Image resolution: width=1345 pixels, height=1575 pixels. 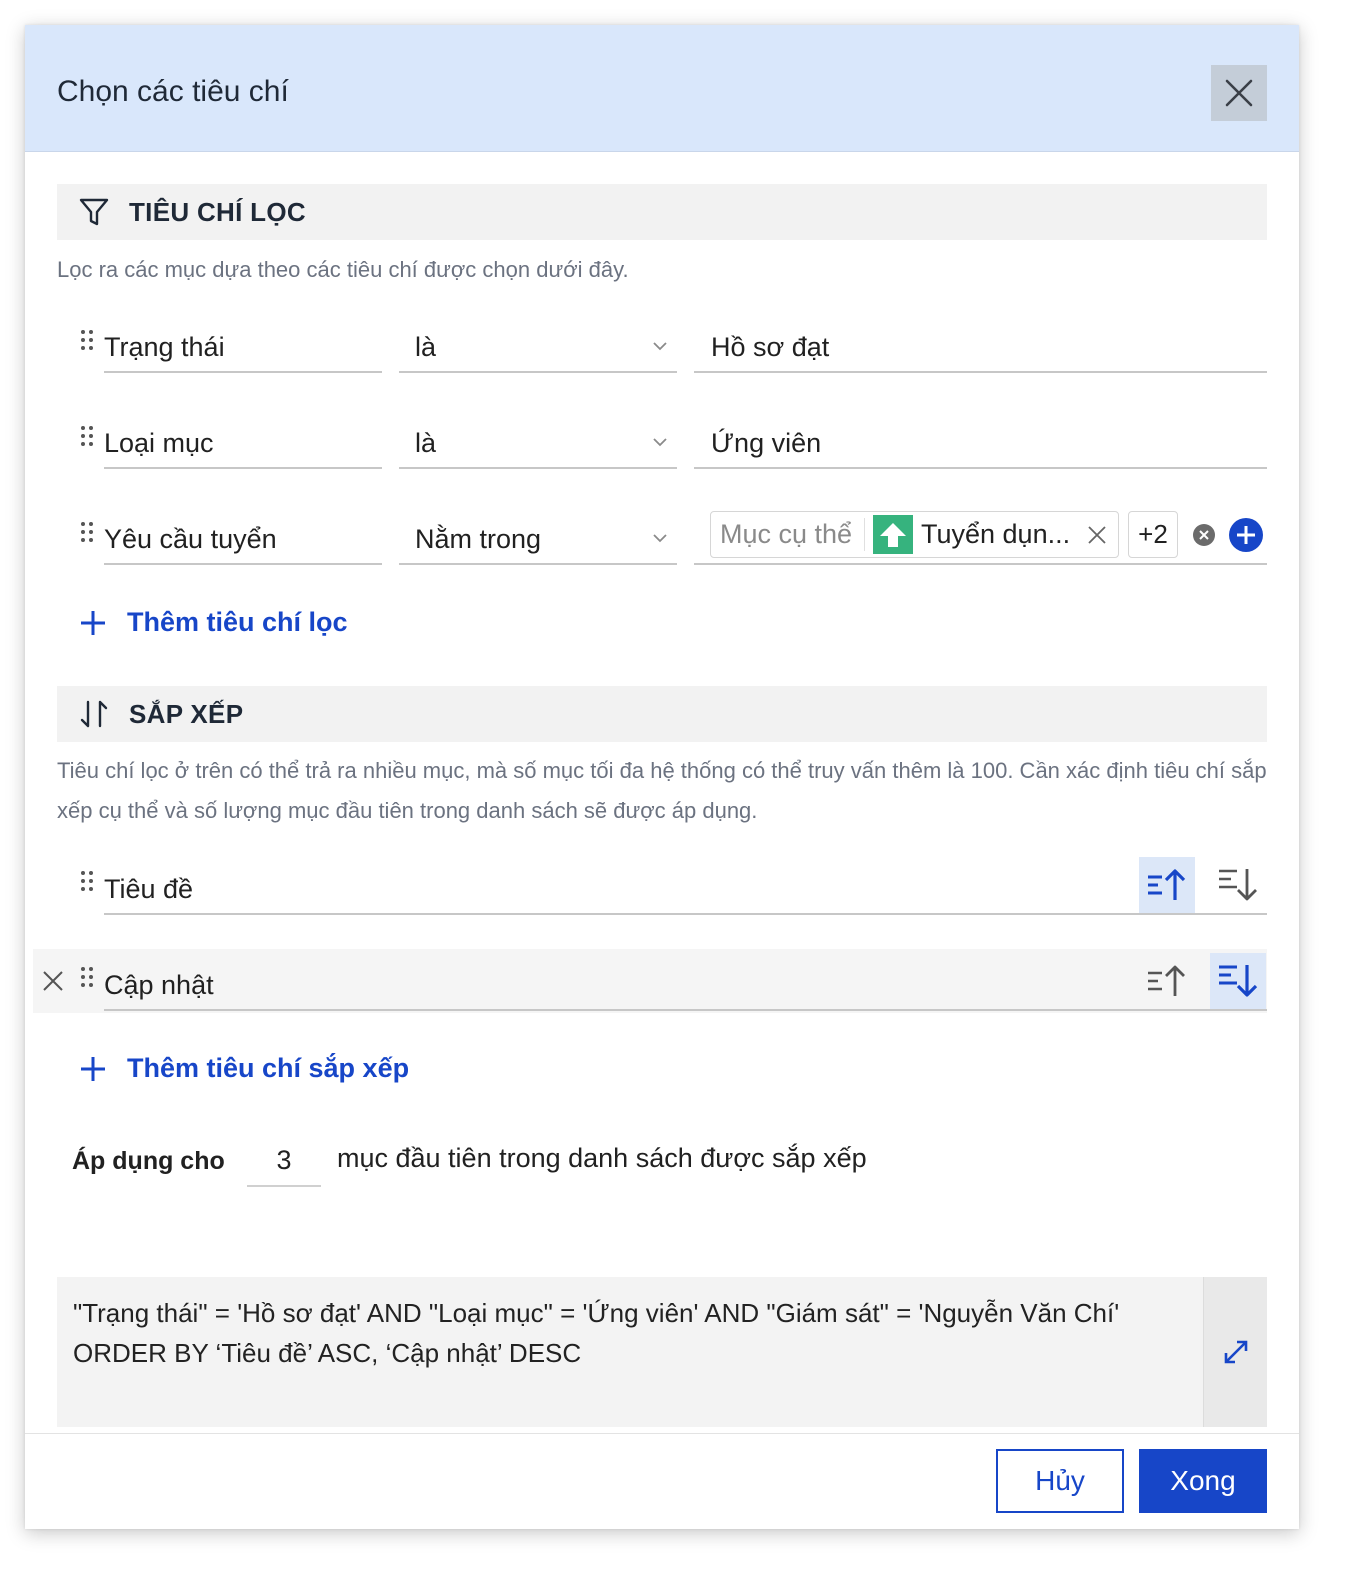 I want to click on sort-arrows-icon, so click(x=94, y=714).